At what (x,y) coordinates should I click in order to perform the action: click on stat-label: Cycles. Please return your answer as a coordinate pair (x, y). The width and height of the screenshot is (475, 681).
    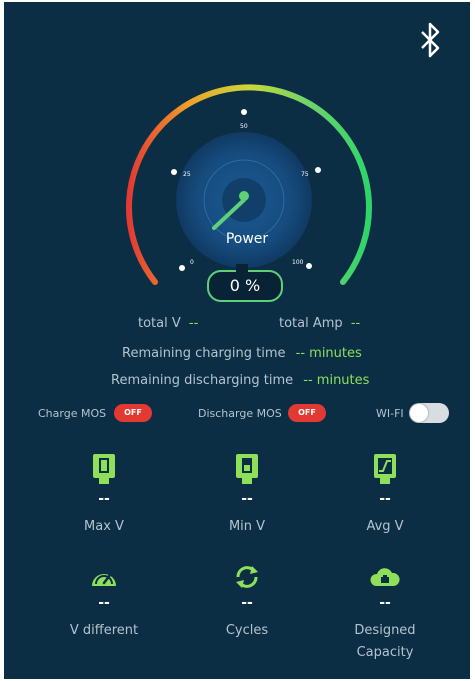
    Looking at the image, I should click on (247, 630).